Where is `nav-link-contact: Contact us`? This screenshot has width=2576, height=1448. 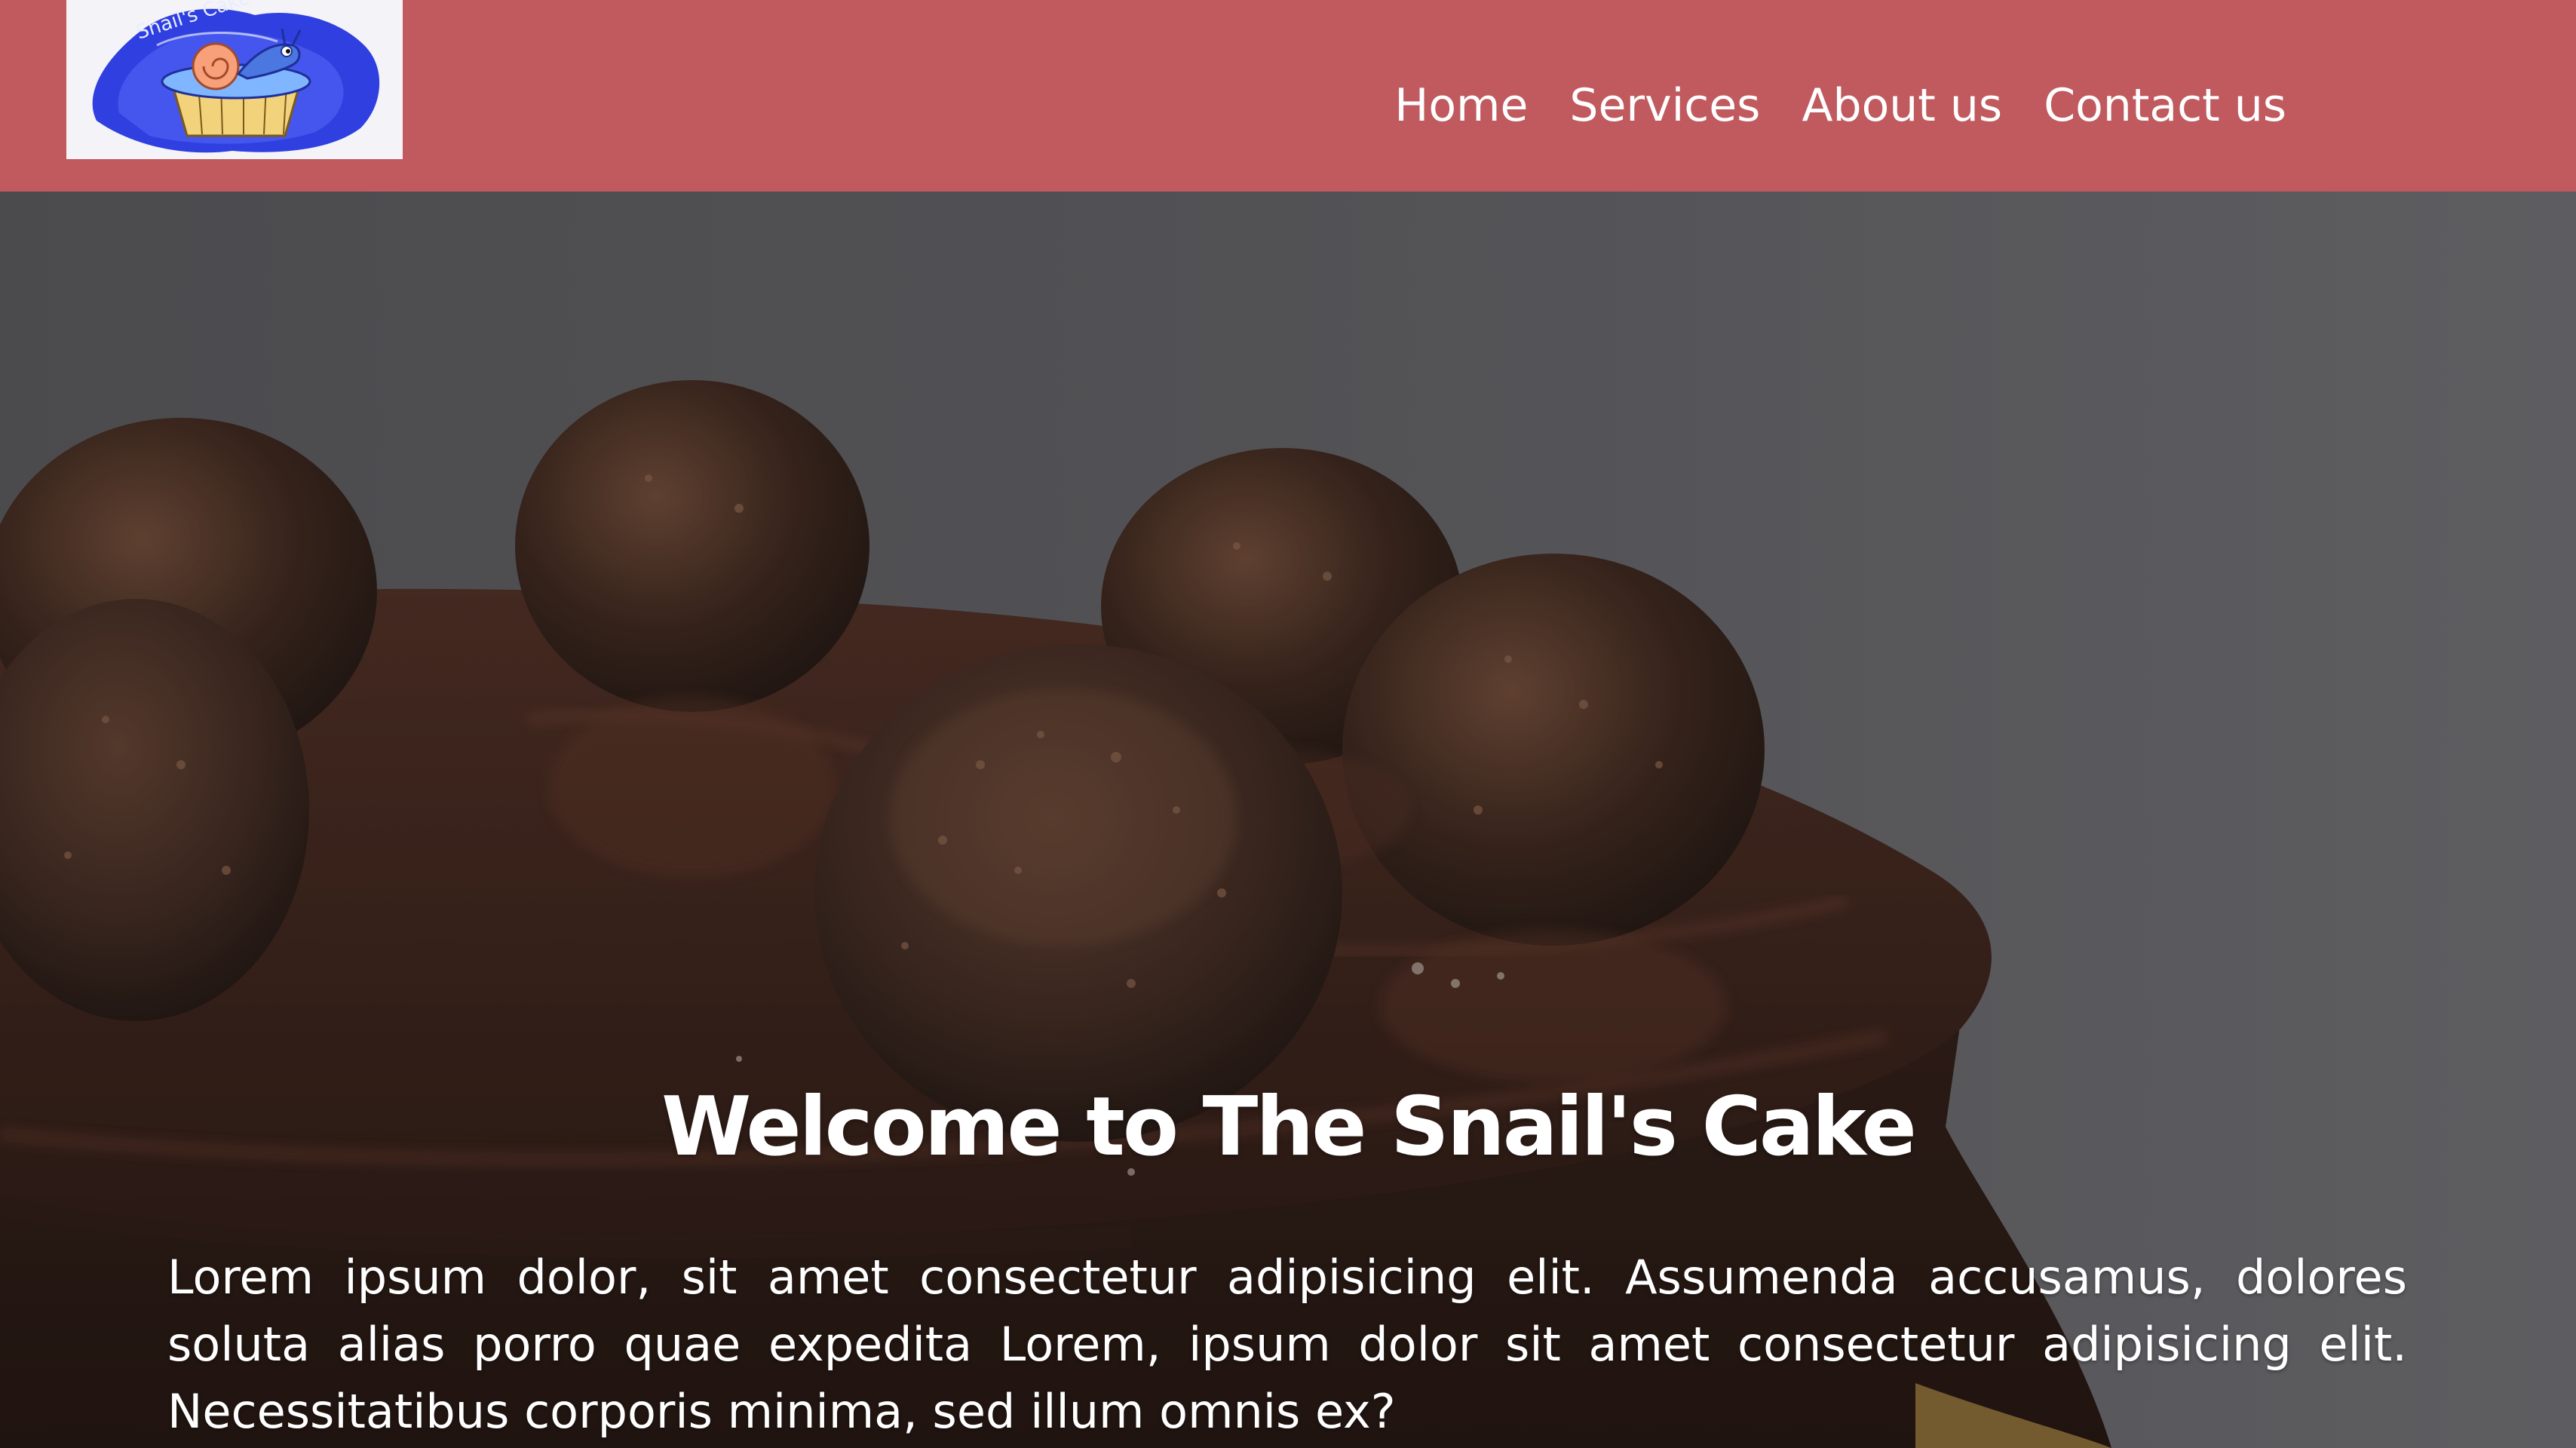 nav-link-contact: Contact us is located at coordinates (2165, 105).